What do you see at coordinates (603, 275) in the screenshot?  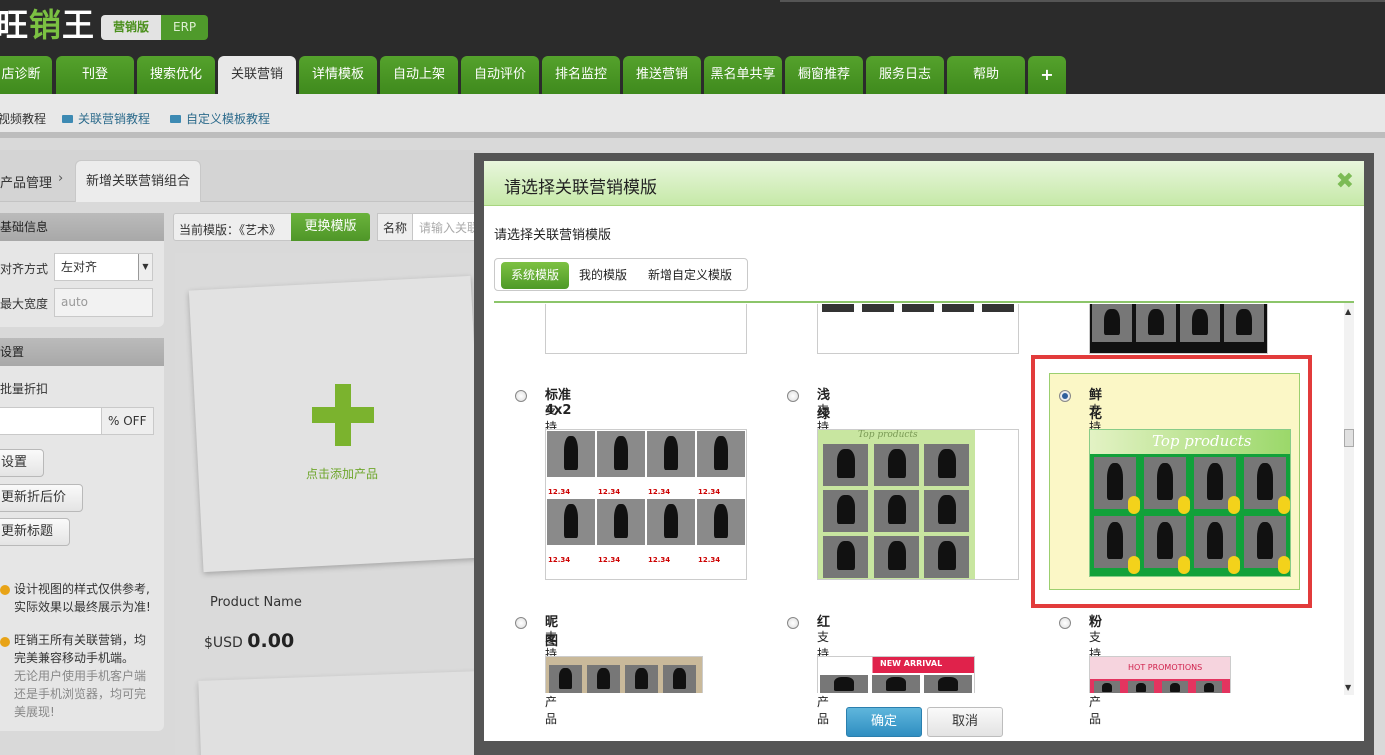 I see `tab-my-templates: 我的模版` at bounding box center [603, 275].